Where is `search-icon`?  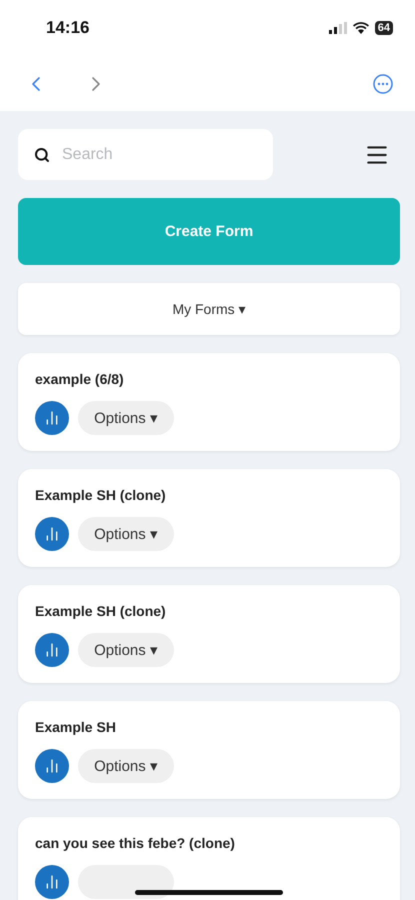
search-icon is located at coordinates (42, 154).